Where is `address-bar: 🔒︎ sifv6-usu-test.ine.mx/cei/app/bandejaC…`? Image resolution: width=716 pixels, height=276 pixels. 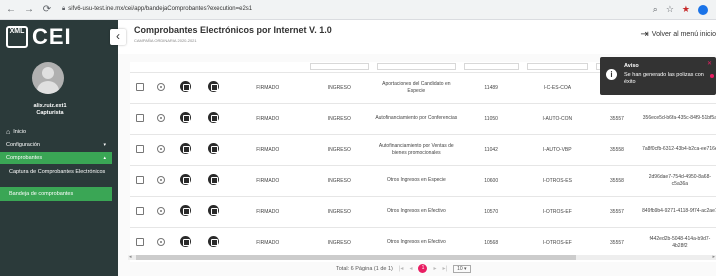
address-bar: 🔒︎ sifv6-usu-test.ine.mx/cei/app/bandejaC… is located at coordinates (357, 9).